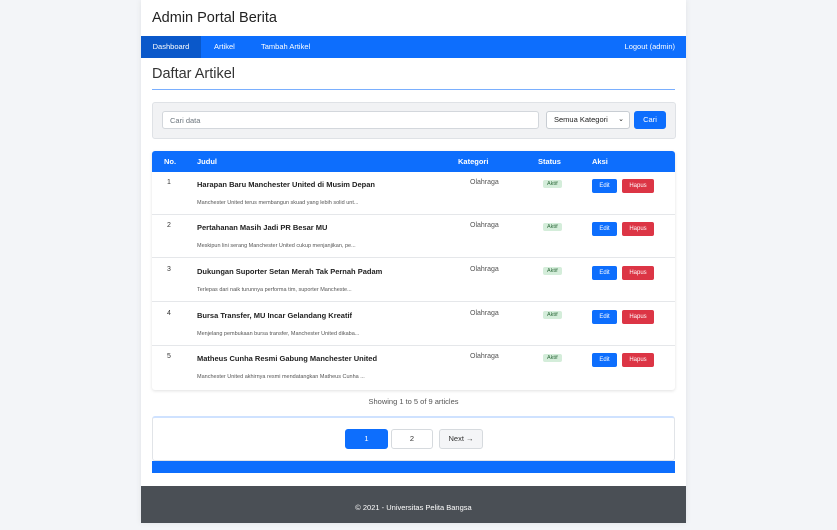  I want to click on row-no: 1, so click(169, 182).